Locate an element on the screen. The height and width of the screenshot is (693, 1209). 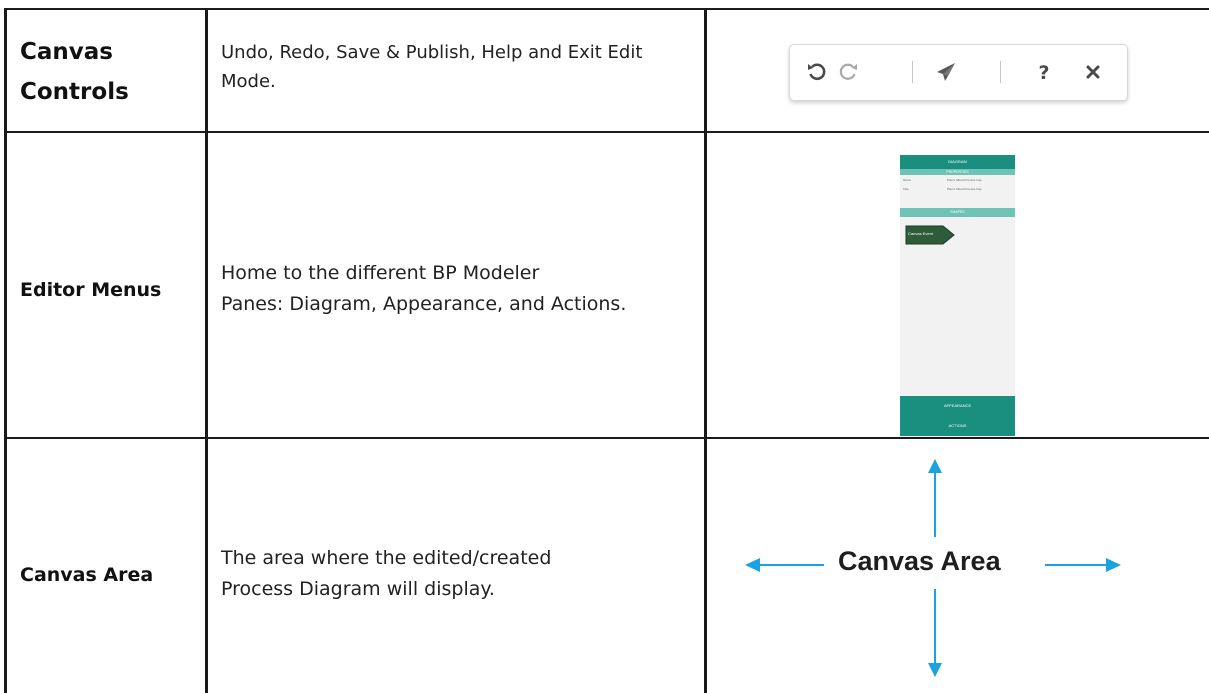
shape-item-label: Canvas Event is located at coordinates (920, 233).